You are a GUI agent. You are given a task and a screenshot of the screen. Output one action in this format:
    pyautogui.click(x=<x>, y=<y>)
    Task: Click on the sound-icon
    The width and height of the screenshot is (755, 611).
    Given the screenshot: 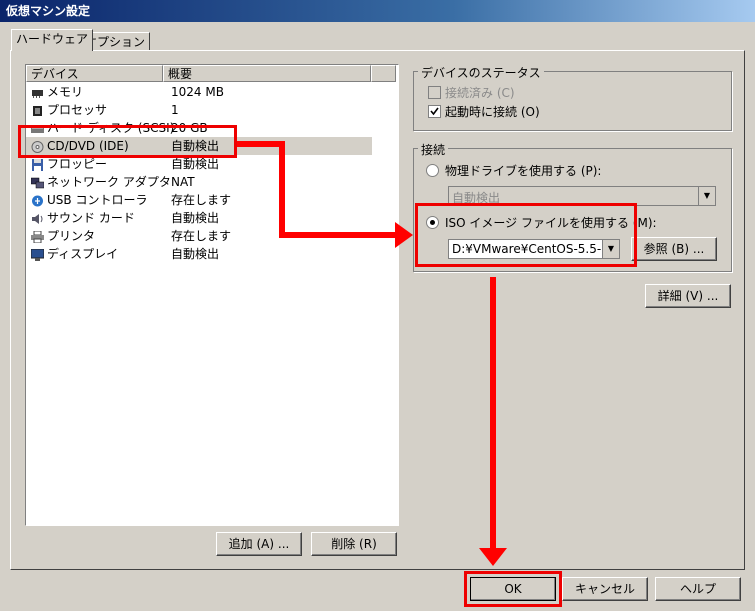 What is the action you would take?
    pyautogui.click(x=37, y=218)
    